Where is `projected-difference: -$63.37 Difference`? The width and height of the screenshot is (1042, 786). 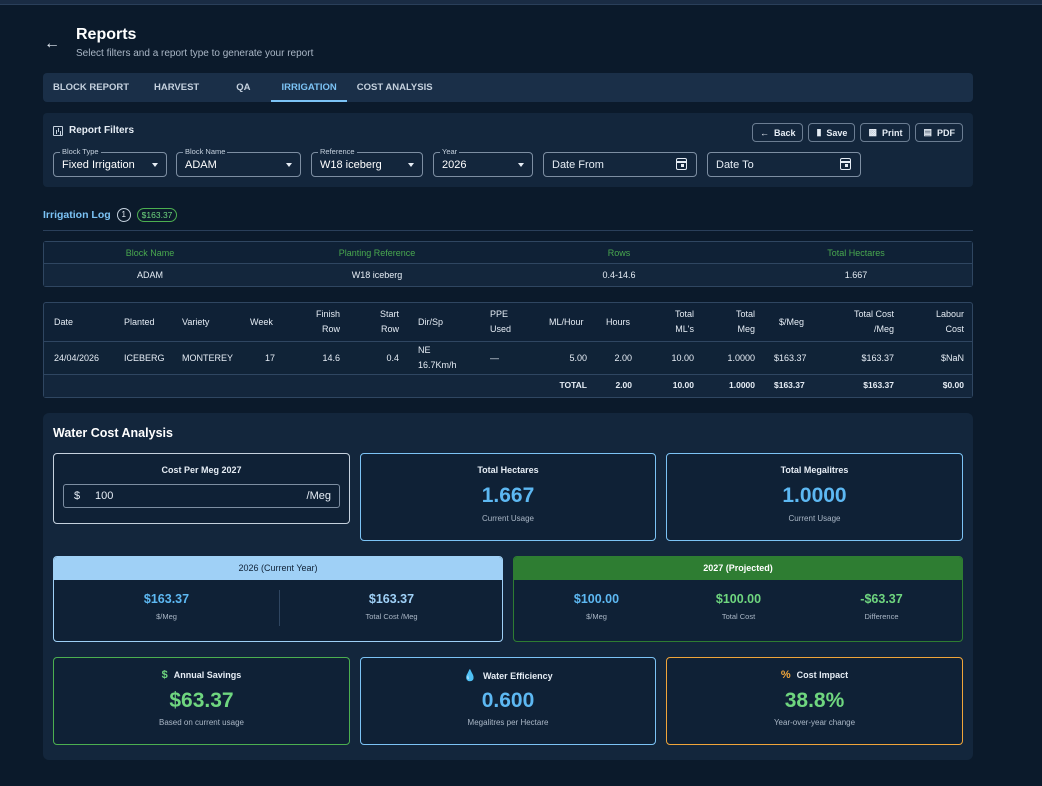 projected-difference: -$63.37 Difference is located at coordinates (881, 606).